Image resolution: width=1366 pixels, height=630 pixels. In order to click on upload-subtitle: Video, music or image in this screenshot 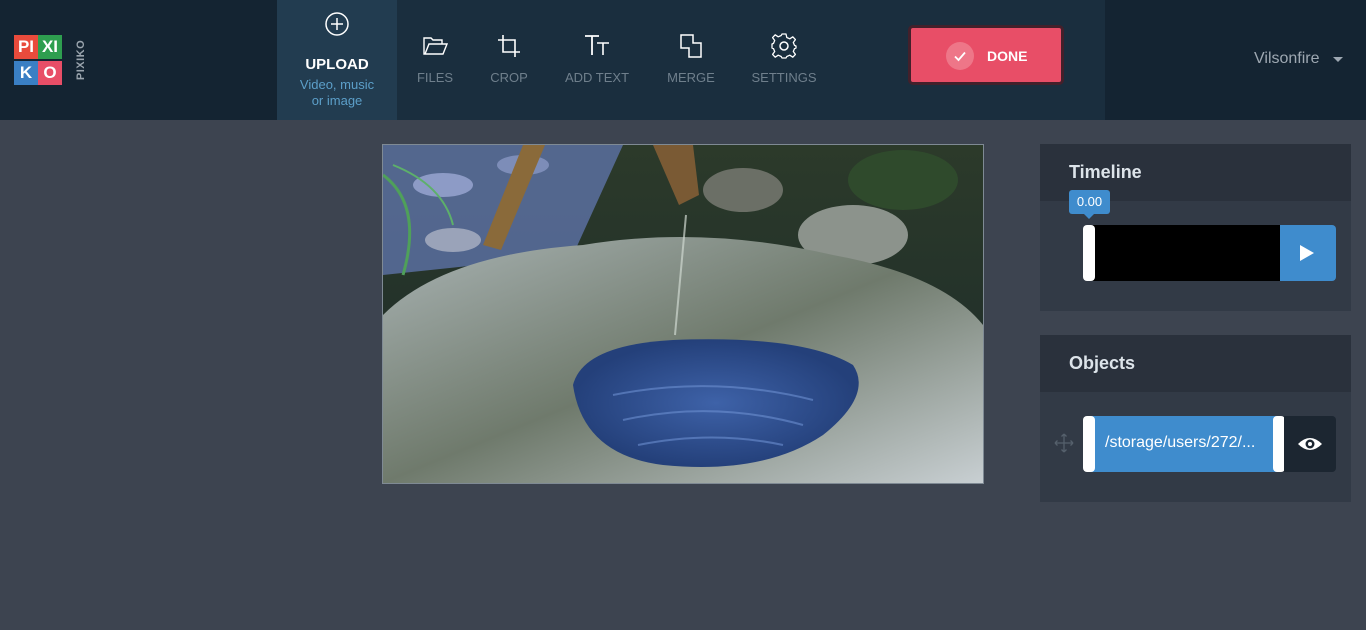, I will do `click(337, 92)`.